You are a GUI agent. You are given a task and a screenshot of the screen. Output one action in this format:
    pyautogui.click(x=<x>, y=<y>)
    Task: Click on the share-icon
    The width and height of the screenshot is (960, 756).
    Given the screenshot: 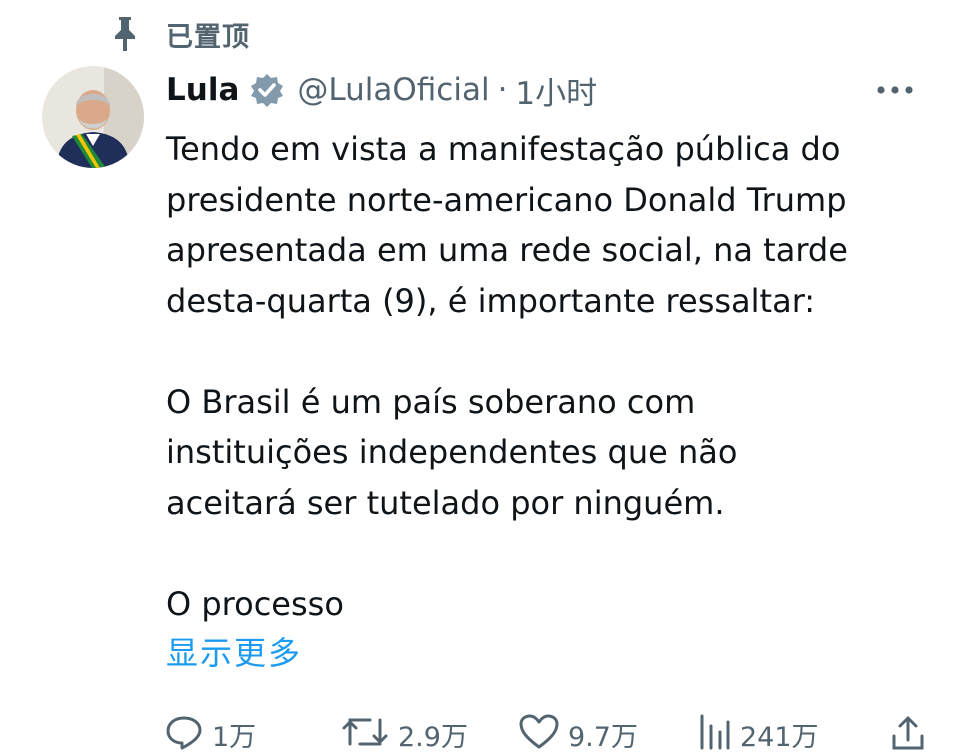 What is the action you would take?
    pyautogui.click(x=908, y=734)
    